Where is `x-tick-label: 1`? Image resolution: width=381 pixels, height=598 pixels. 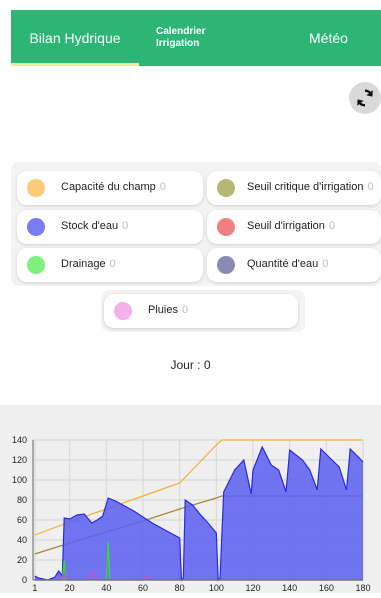
x-tick-label: 1 is located at coordinates (34, 588).